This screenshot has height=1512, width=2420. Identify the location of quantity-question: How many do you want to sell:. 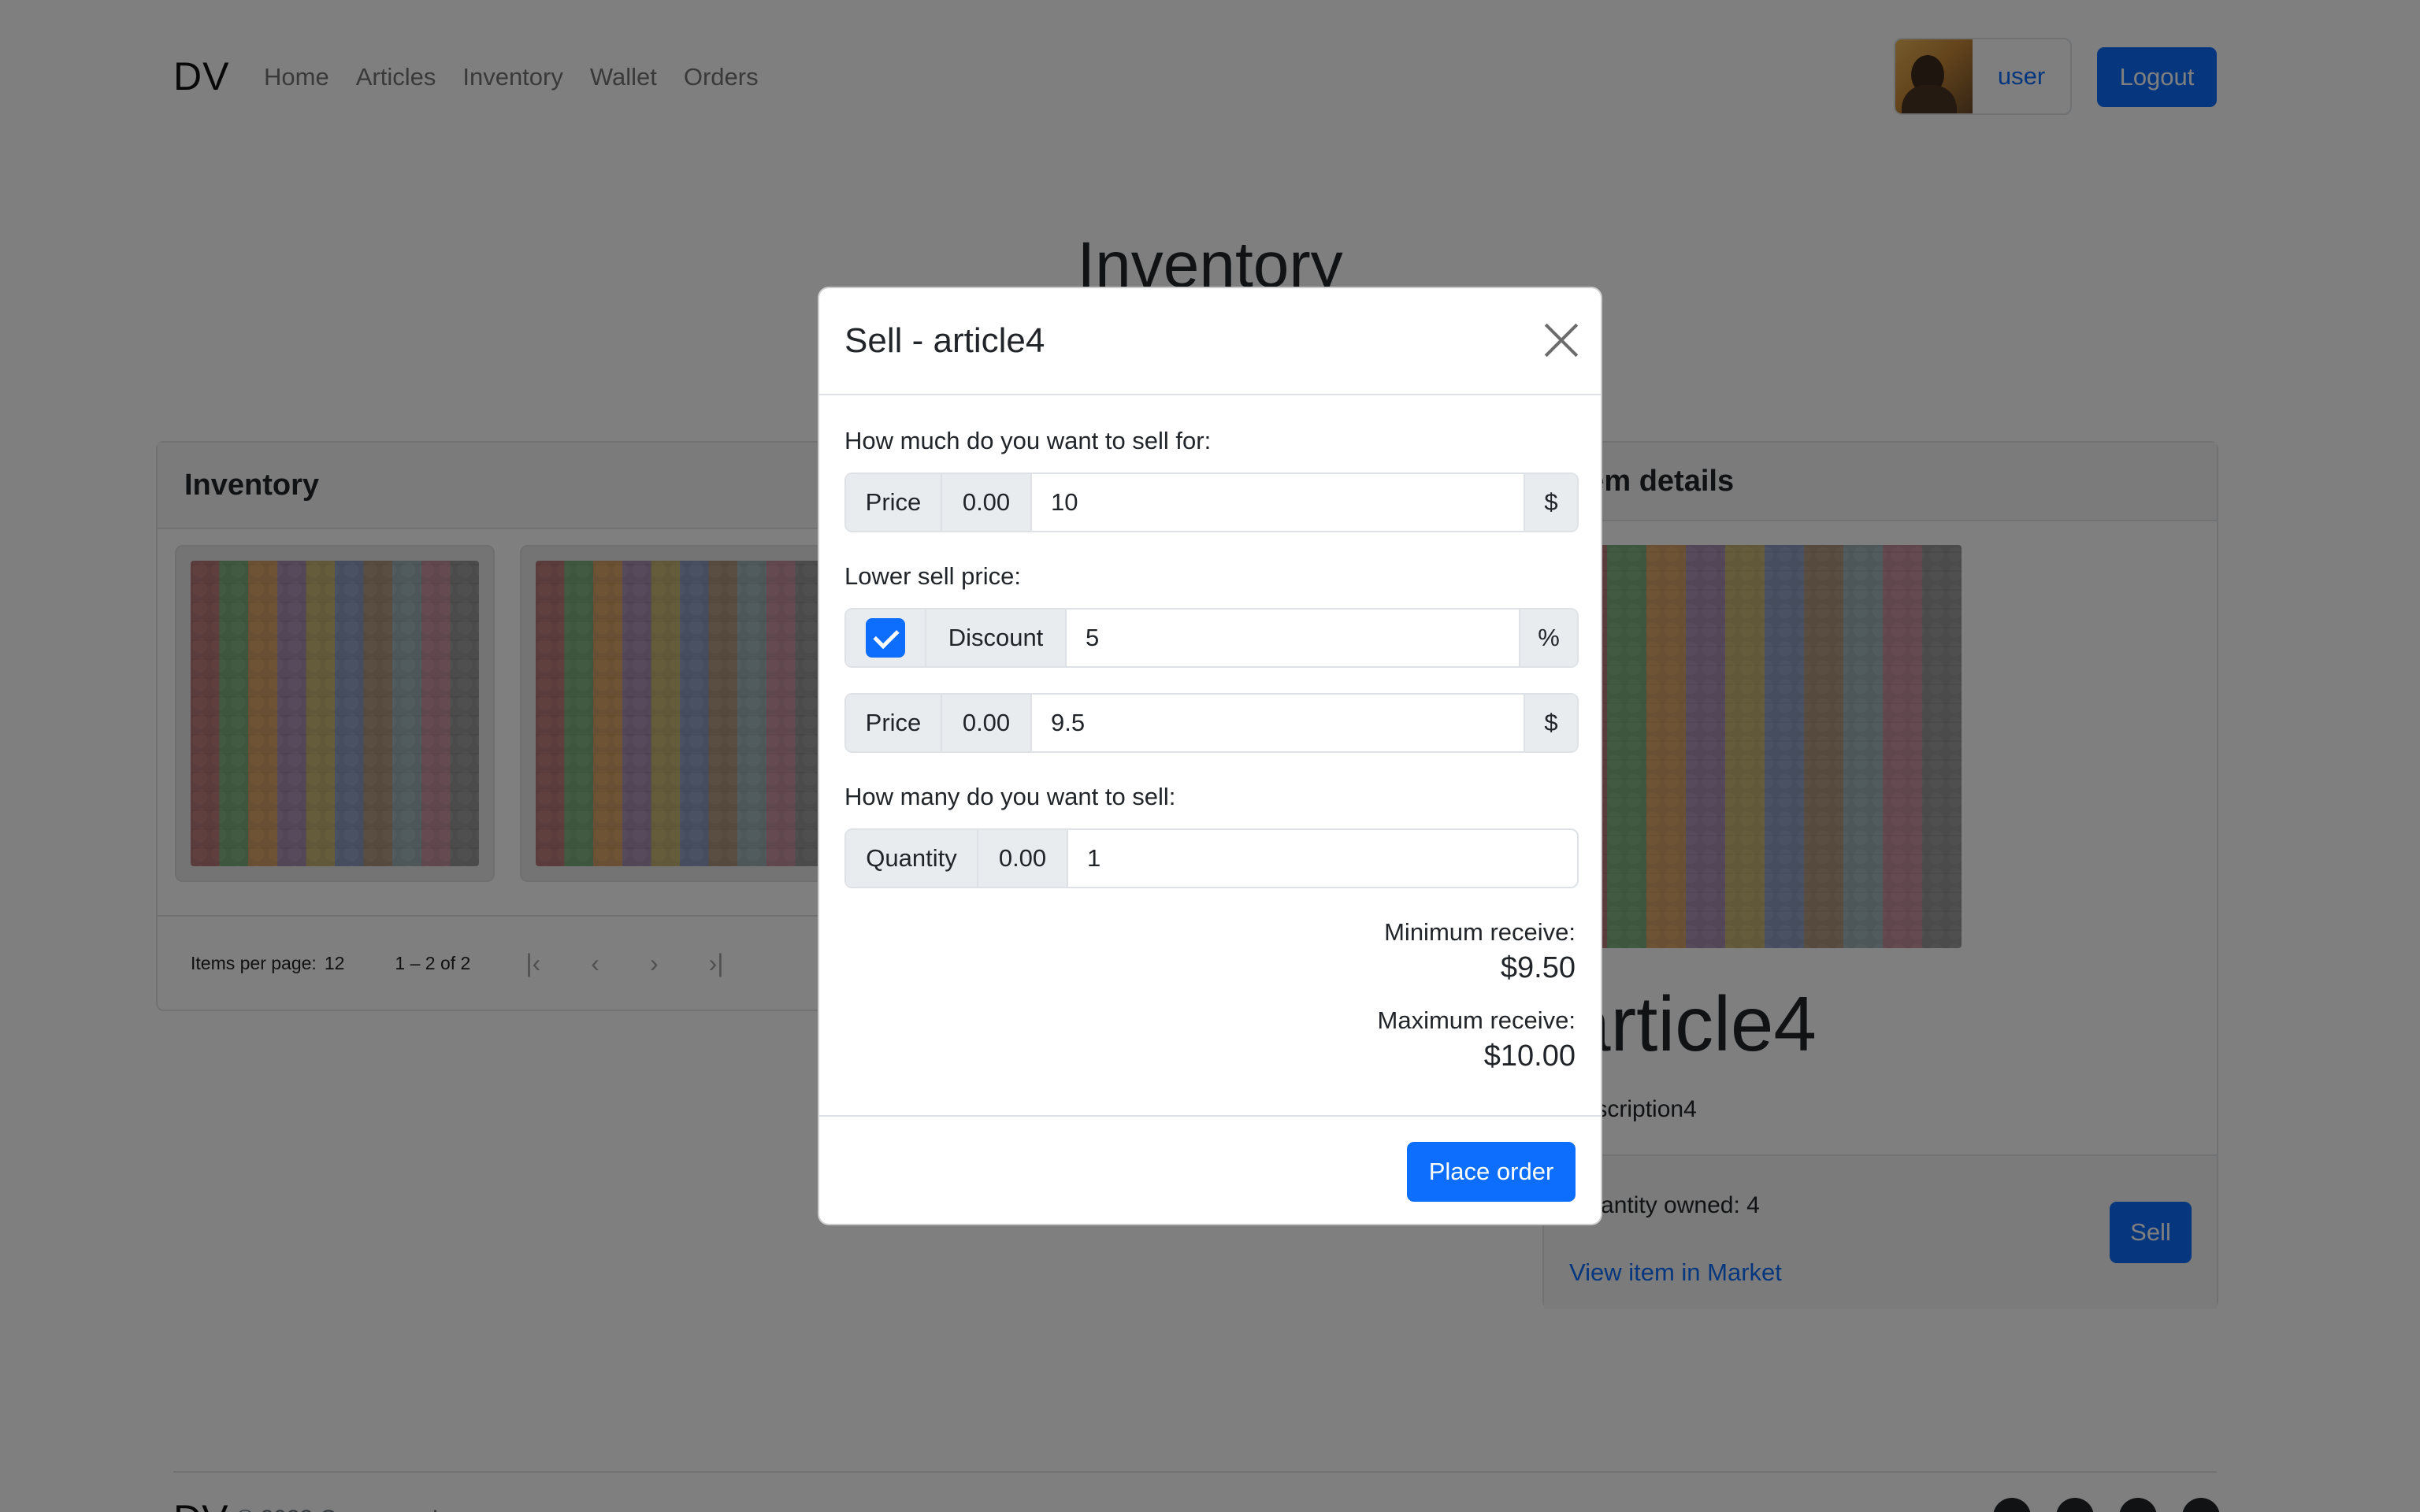
(1010, 796).